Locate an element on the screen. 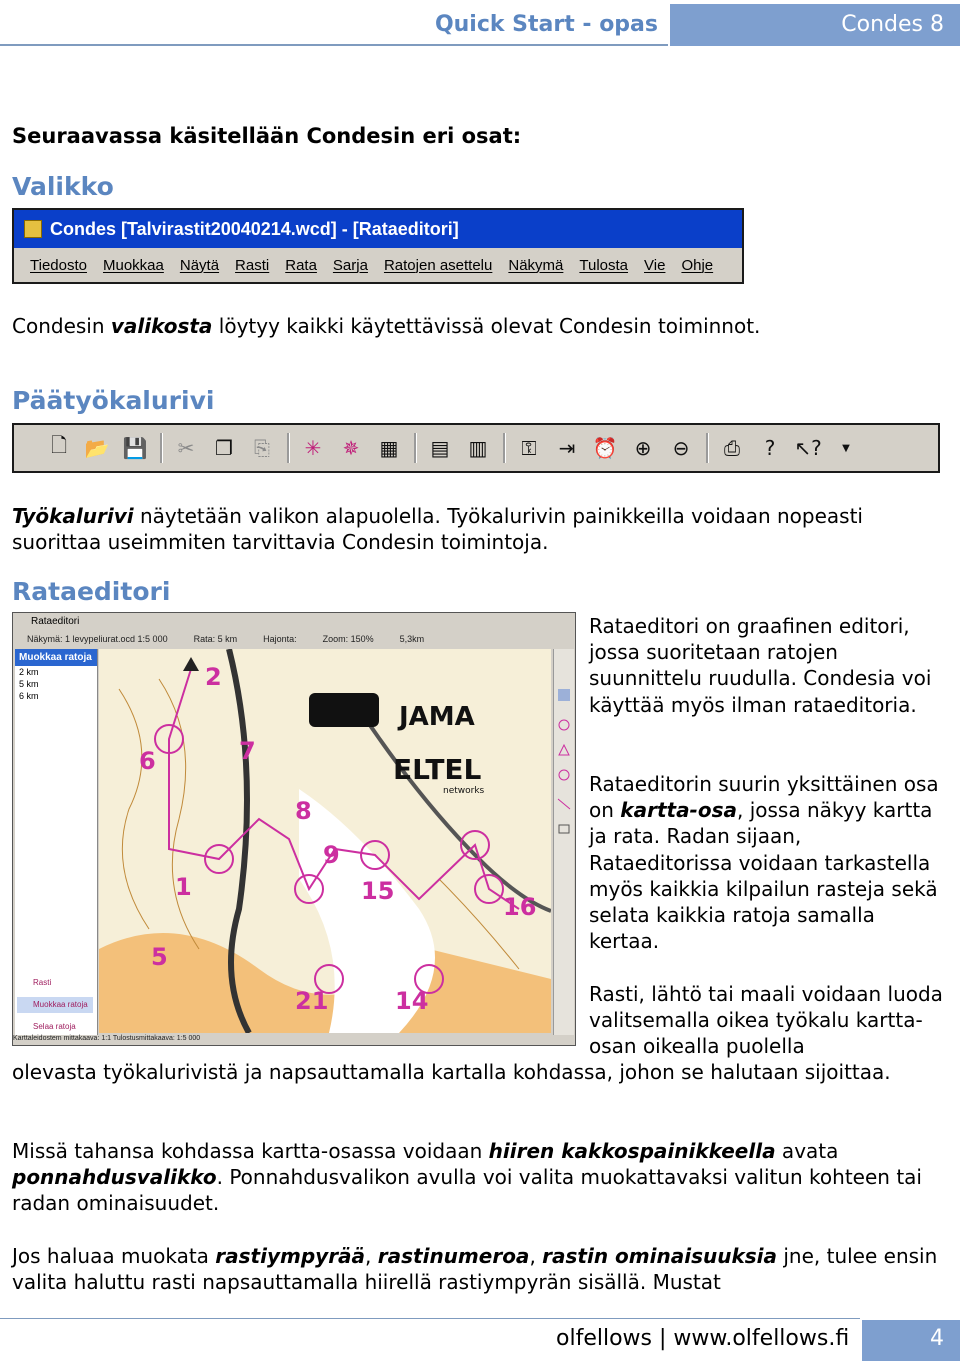 The image size is (960, 1361). finish-tool-icon is located at coordinates (564, 775).